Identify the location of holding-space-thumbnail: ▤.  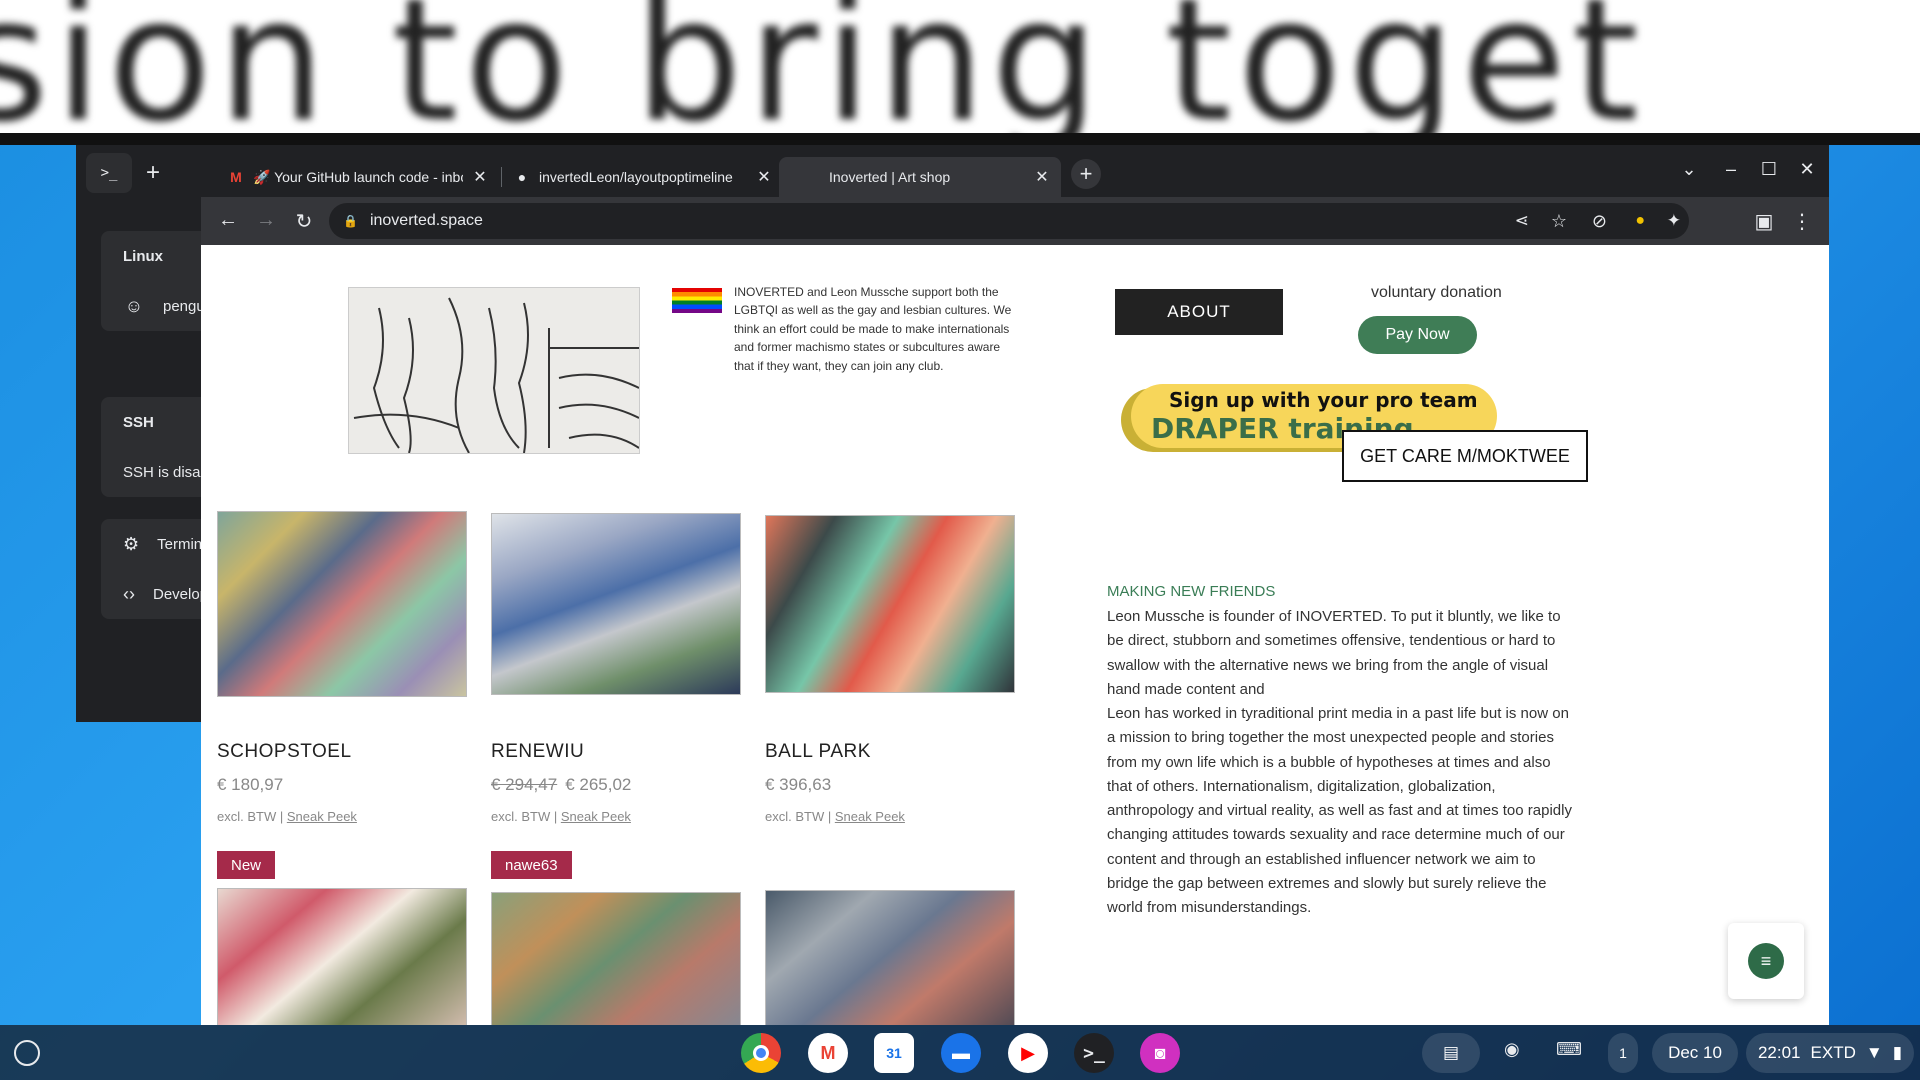
(1451, 1053).